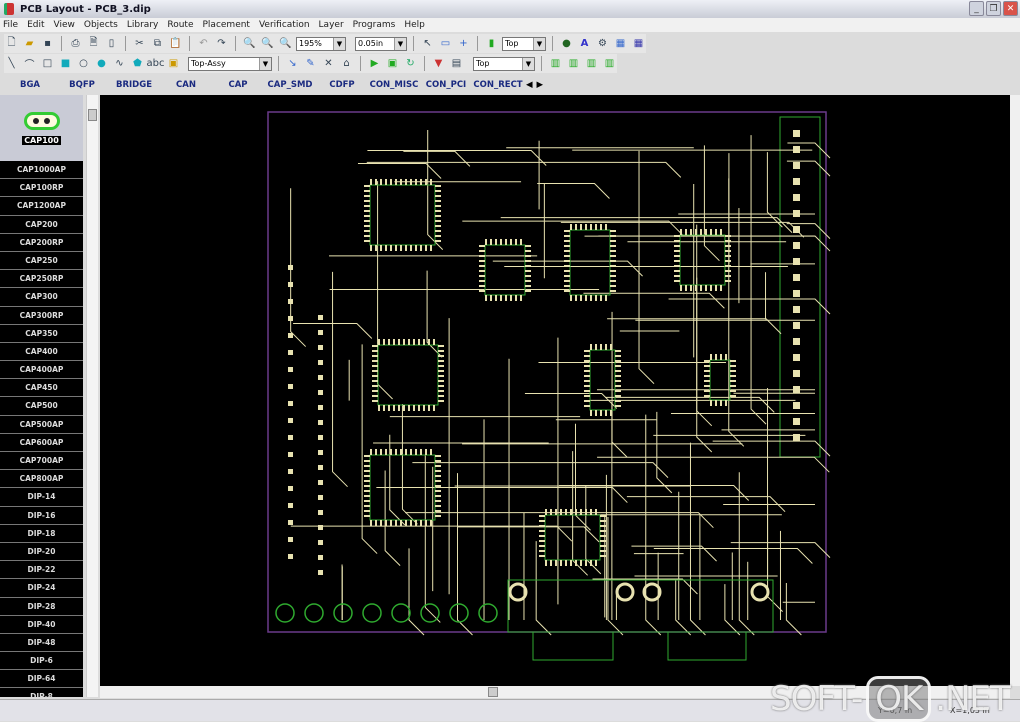 The height and width of the screenshot is (722, 1020). What do you see at coordinates (30, 85) in the screenshot?
I see `tab-bga: BGA` at bounding box center [30, 85].